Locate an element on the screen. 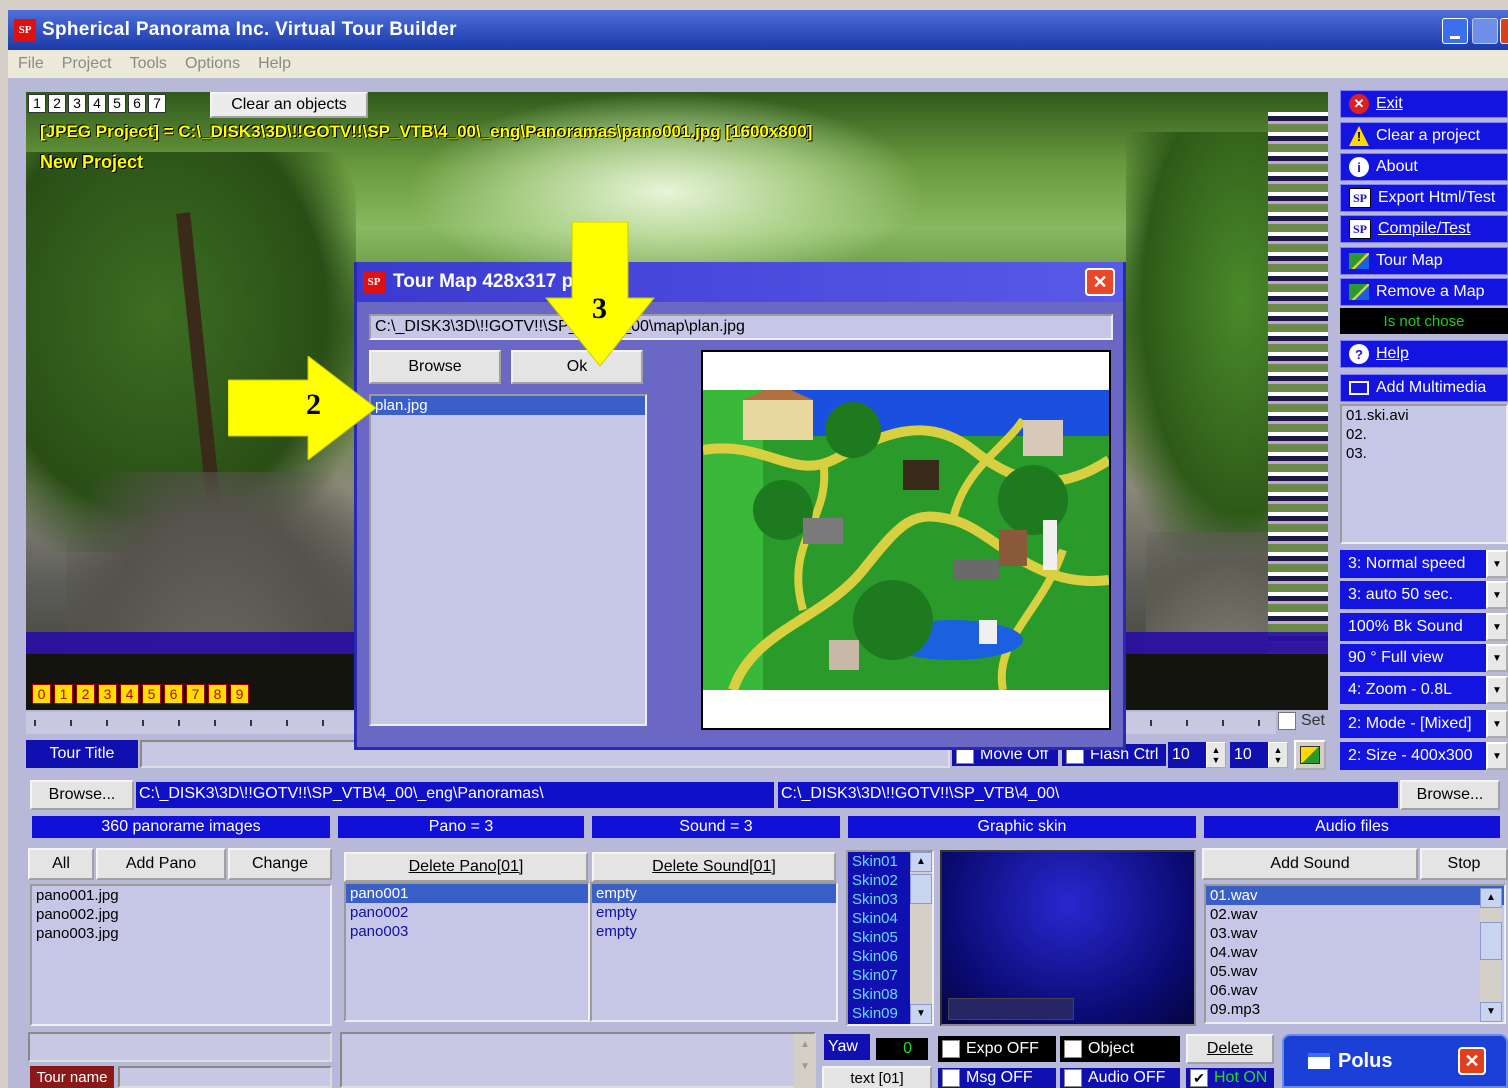 The width and height of the screenshot is (1508, 1088). spin-2: 10 ▲ ▼ is located at coordinates (1259, 755).